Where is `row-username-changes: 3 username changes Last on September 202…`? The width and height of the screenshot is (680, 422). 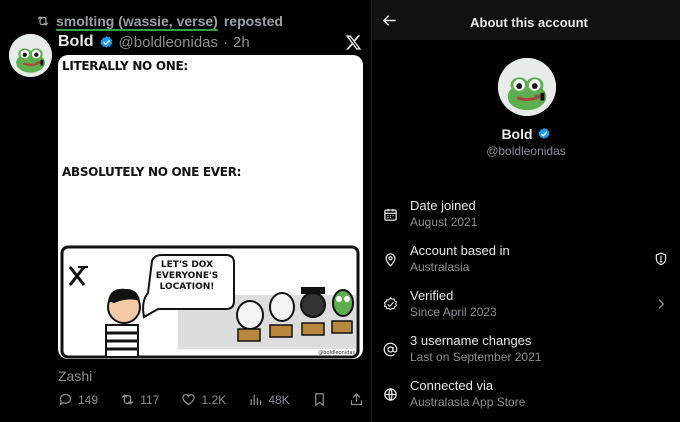
row-username-changes: 3 username changes Last on September 202… is located at coordinates (526, 353).